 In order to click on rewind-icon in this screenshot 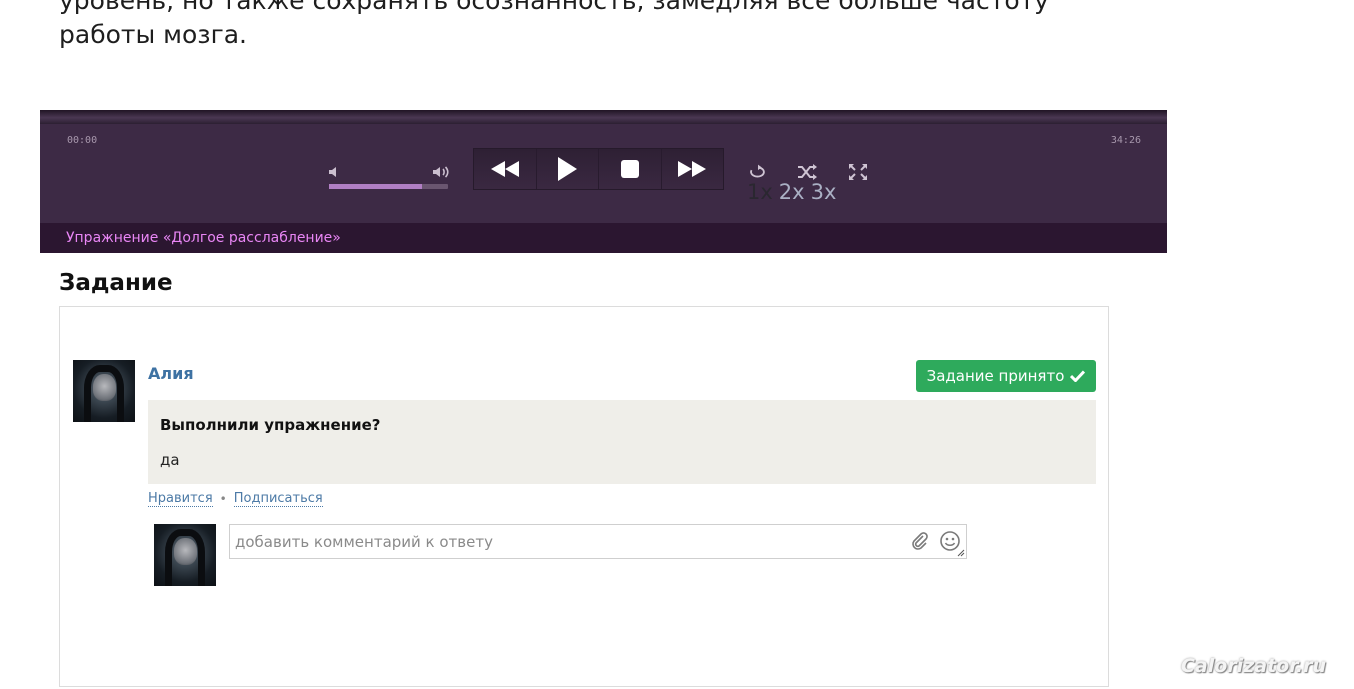, I will do `click(504, 169)`.